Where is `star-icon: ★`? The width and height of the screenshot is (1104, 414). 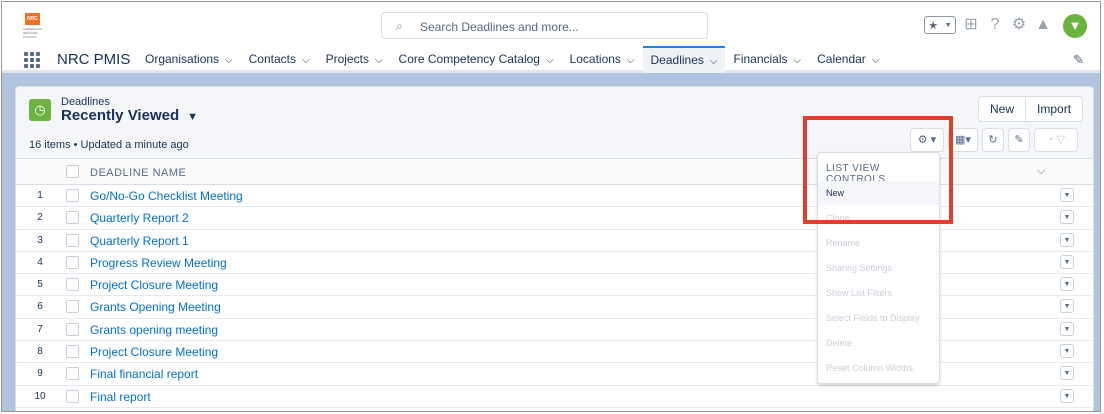 star-icon: ★ is located at coordinates (933, 25).